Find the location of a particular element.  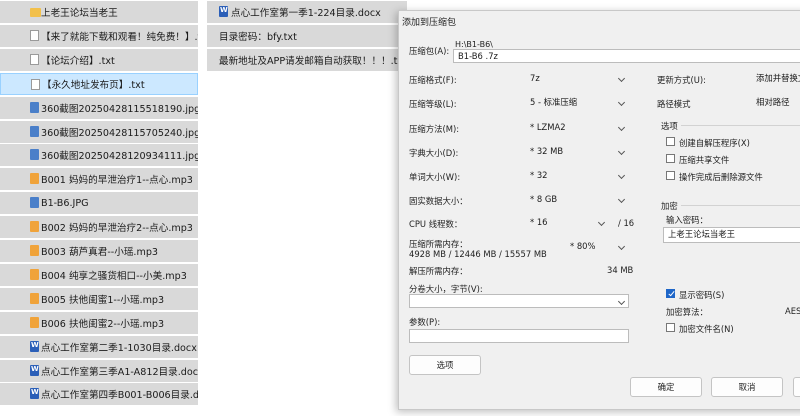

ok-button: 确定 is located at coordinates (666, 387).